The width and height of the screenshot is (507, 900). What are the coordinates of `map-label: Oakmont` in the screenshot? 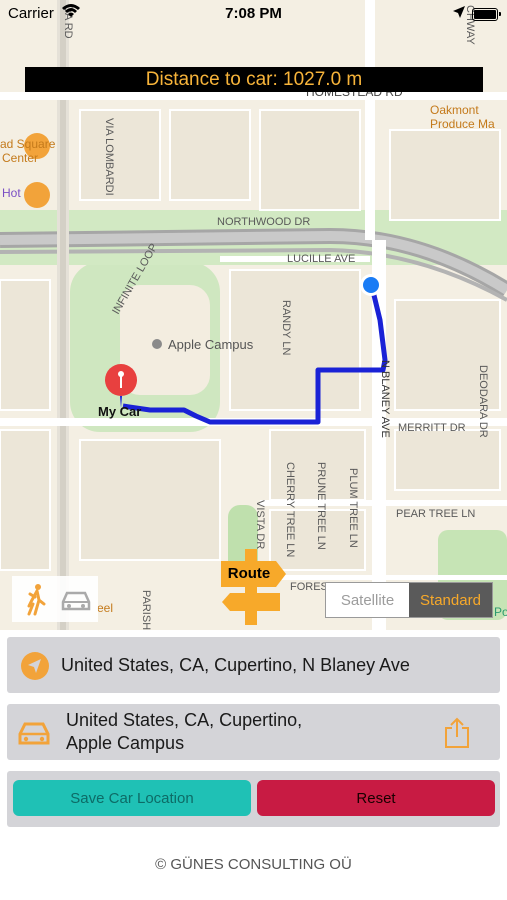 It's located at (454, 110).